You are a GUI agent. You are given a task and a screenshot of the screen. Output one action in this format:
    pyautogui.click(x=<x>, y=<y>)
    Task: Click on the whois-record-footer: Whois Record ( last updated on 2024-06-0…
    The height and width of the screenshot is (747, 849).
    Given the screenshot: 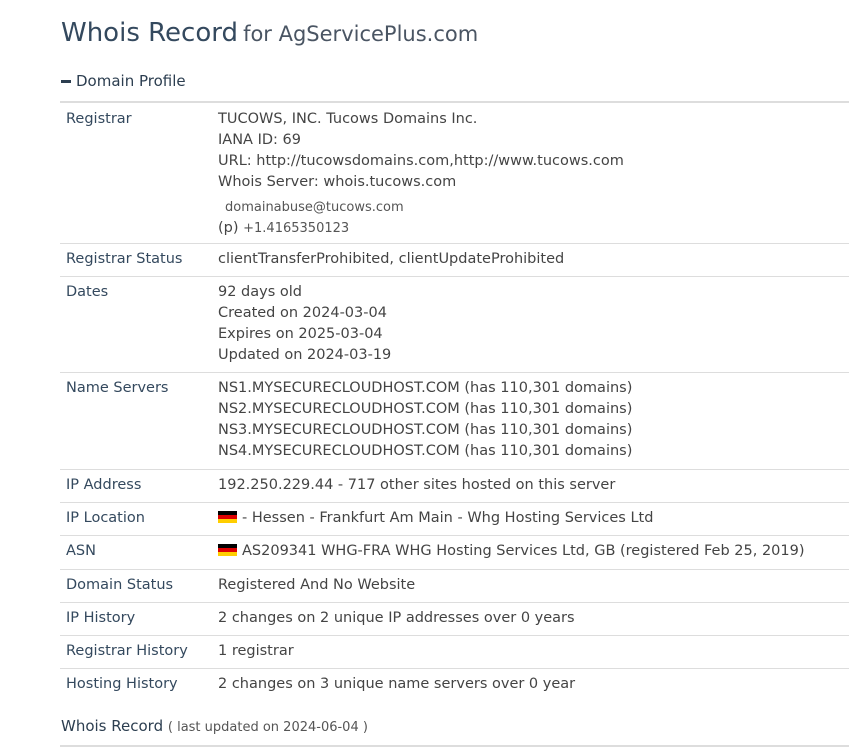 What is the action you would take?
    pyautogui.click(x=214, y=726)
    